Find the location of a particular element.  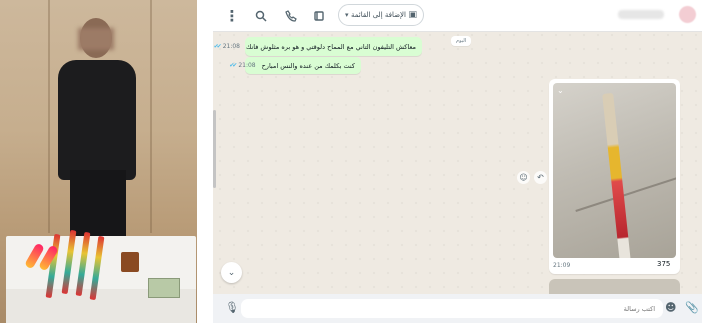

add-to-list-button: ▾ الإضافة إلى القائمة ▣ is located at coordinates (381, 15).